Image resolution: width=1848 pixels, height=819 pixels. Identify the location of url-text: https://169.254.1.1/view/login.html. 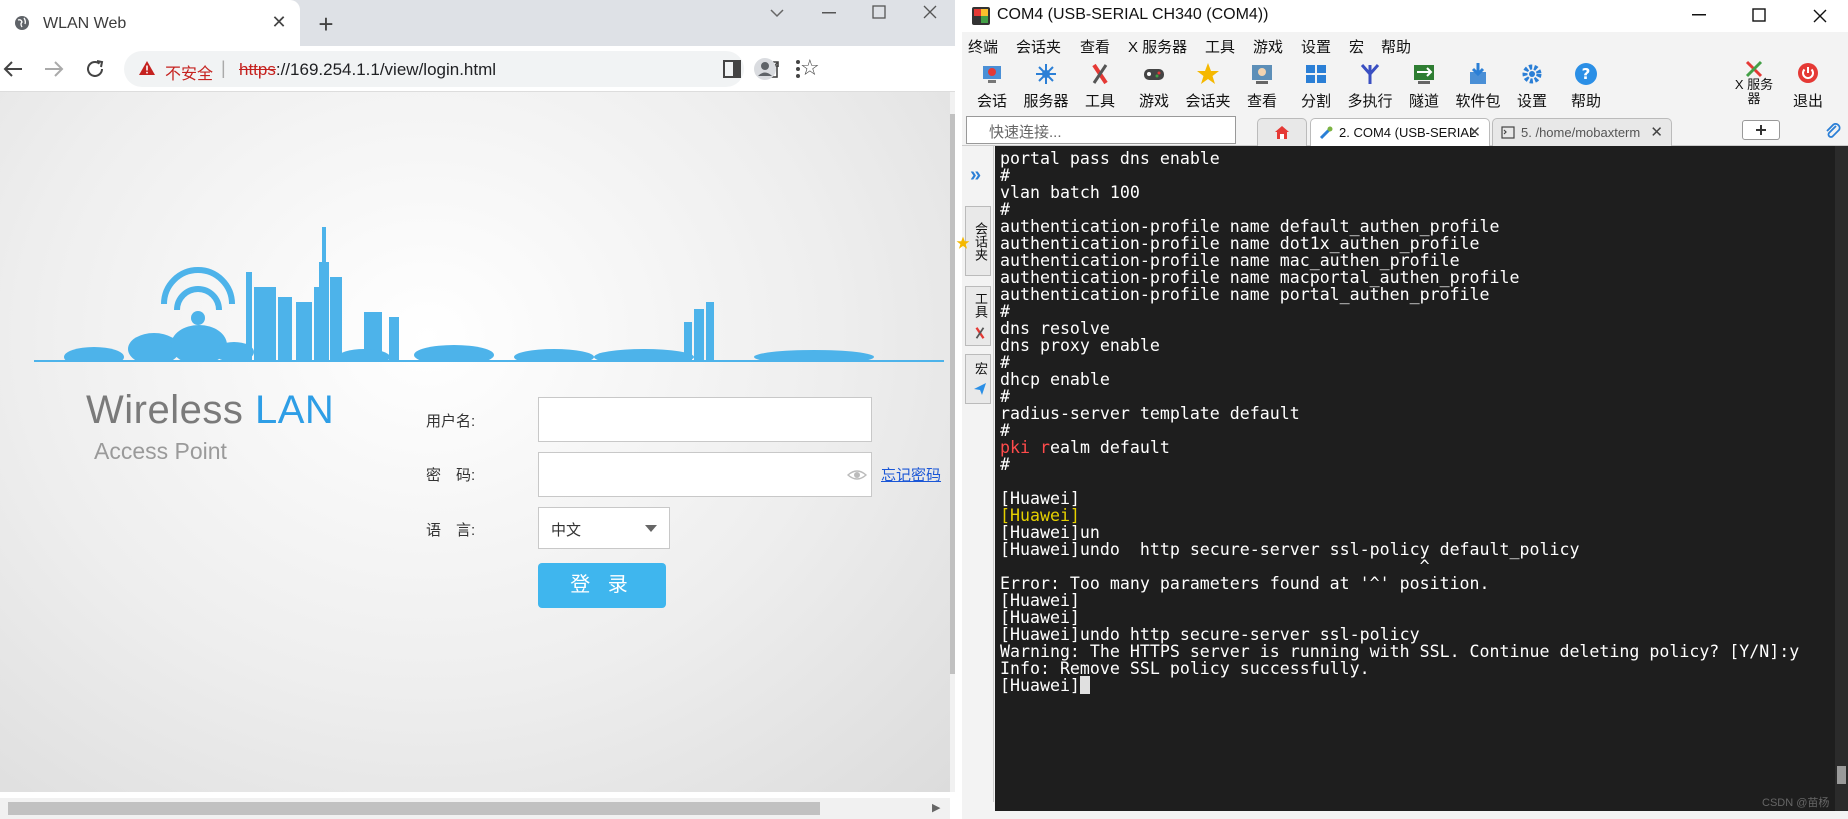
(367, 70).